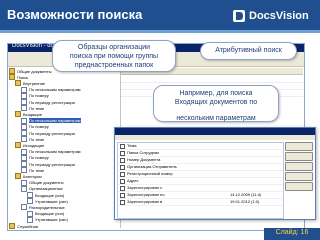 The height and width of the screenshot is (240, 320). I want to click on tree-item: Организационные, so click(42, 188).